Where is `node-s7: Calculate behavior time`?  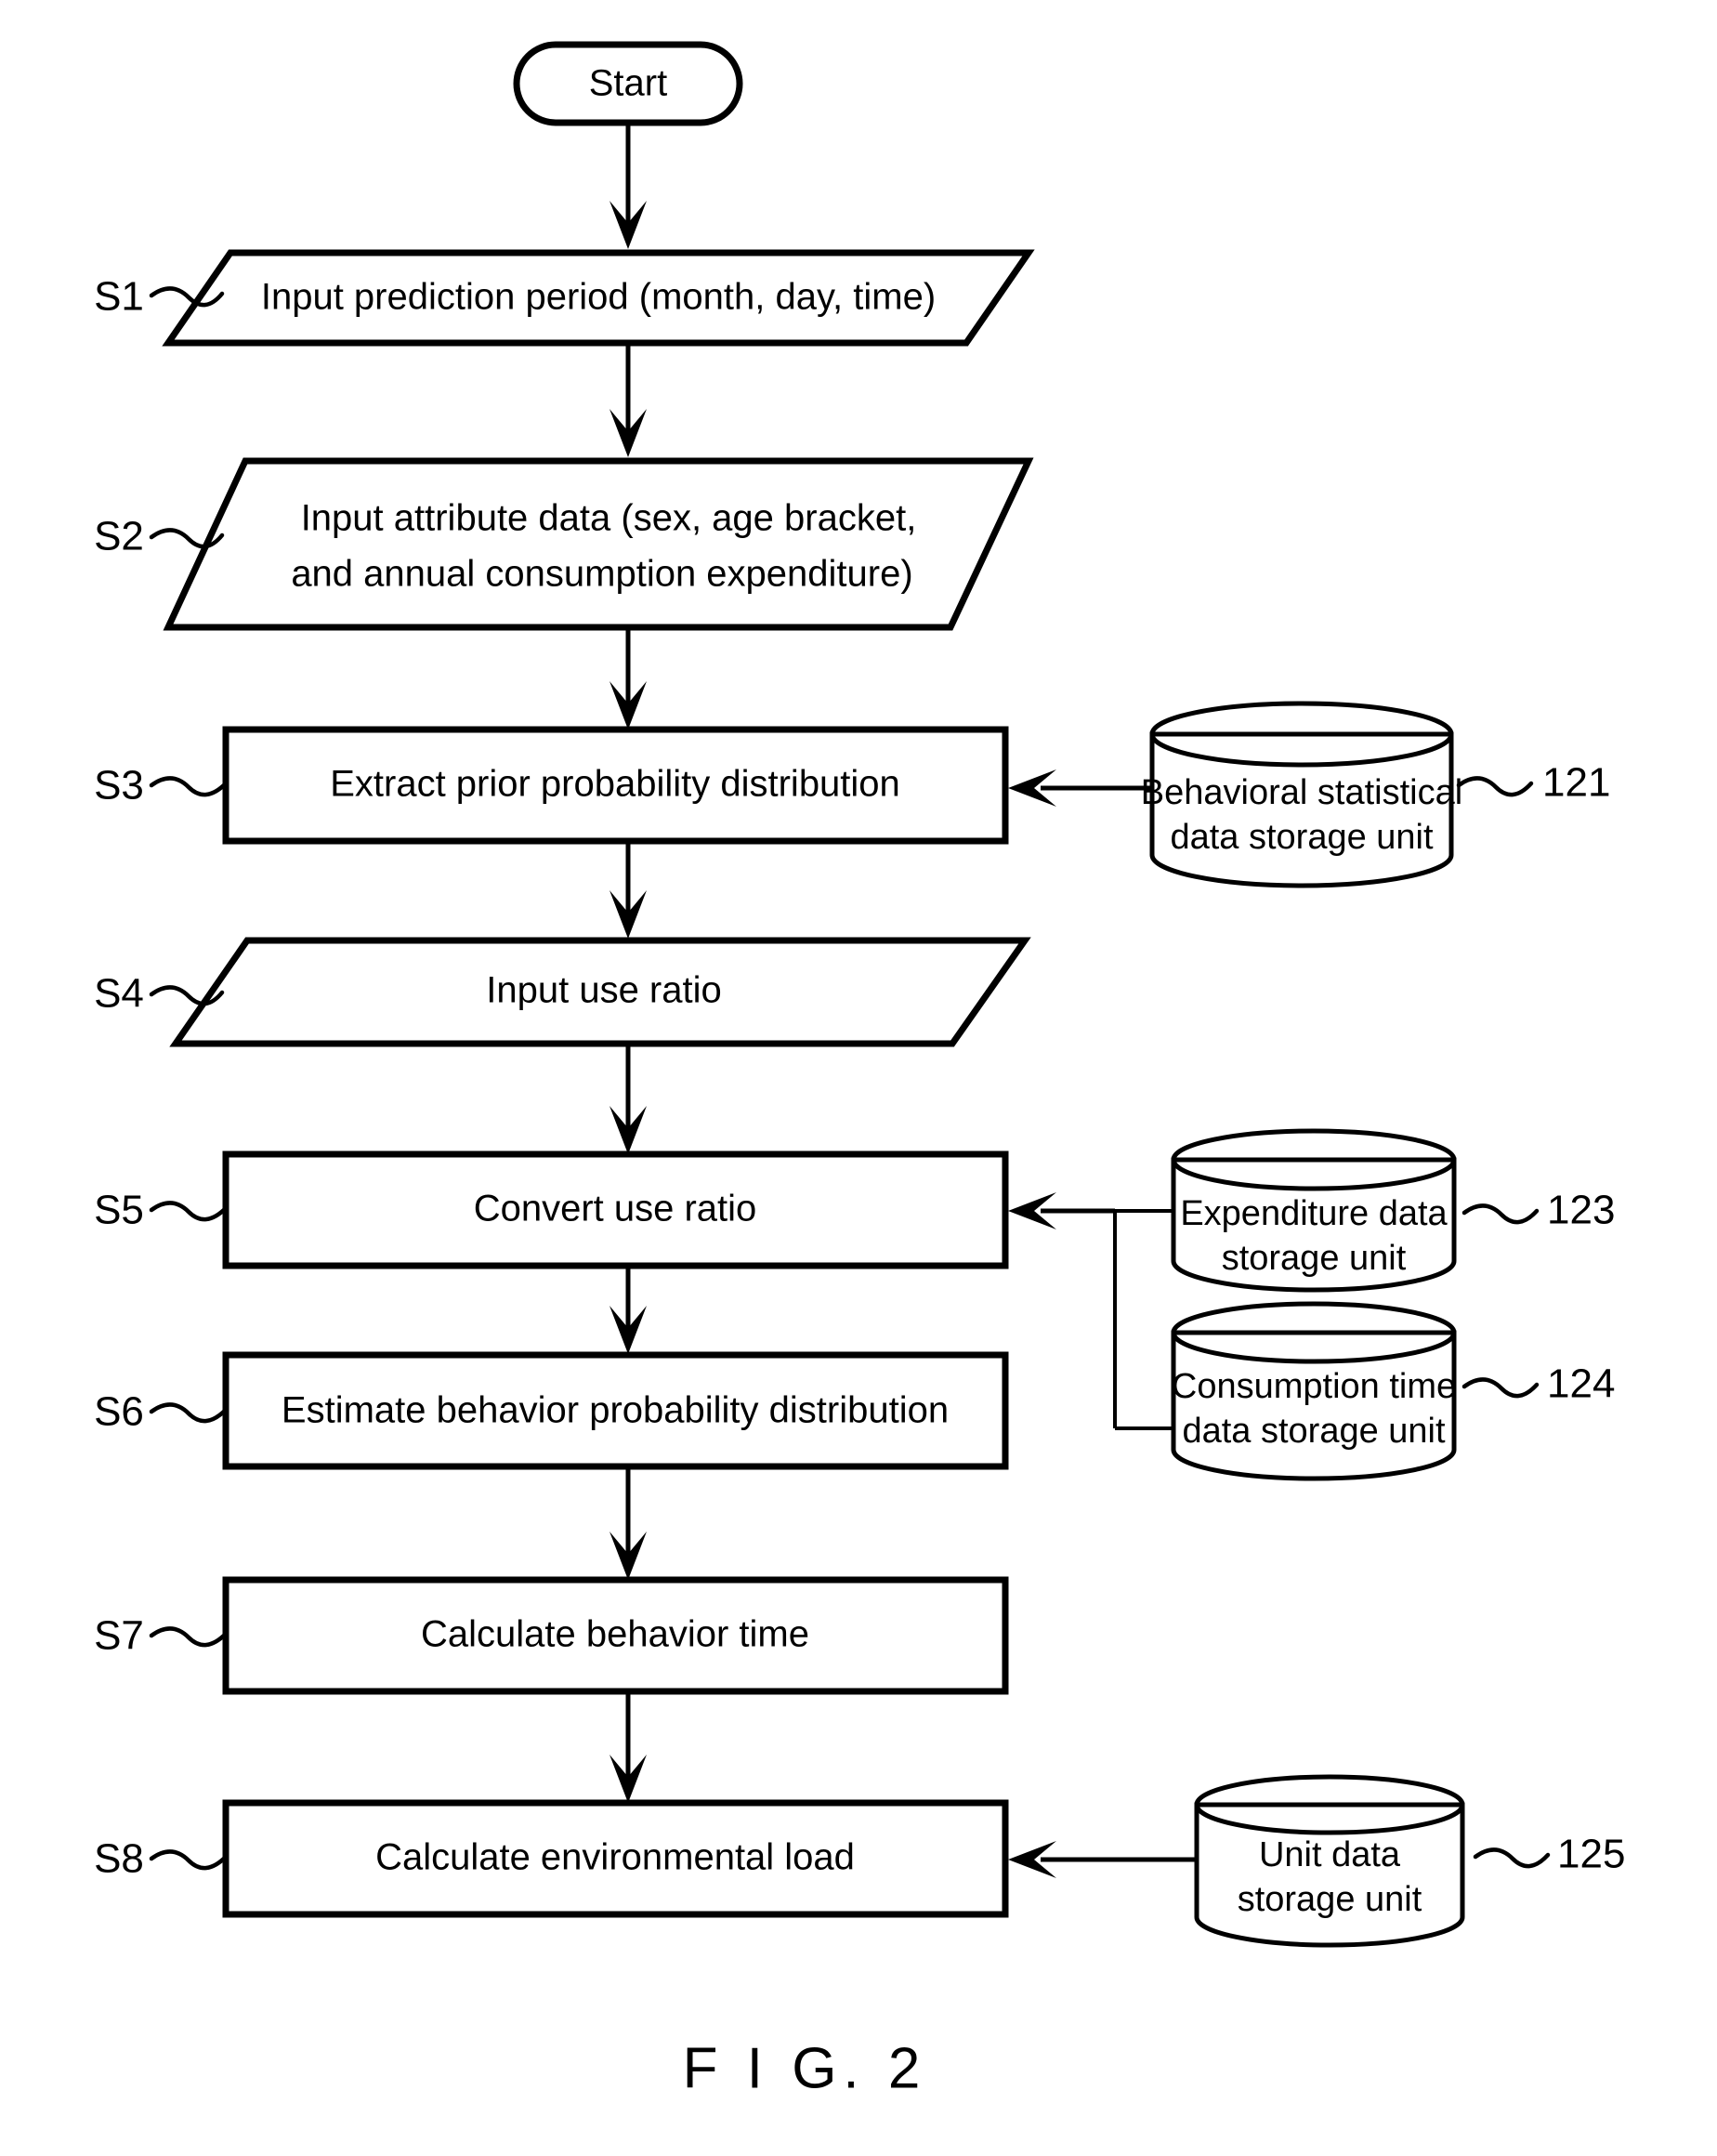 node-s7: Calculate behavior time is located at coordinates (616, 1636).